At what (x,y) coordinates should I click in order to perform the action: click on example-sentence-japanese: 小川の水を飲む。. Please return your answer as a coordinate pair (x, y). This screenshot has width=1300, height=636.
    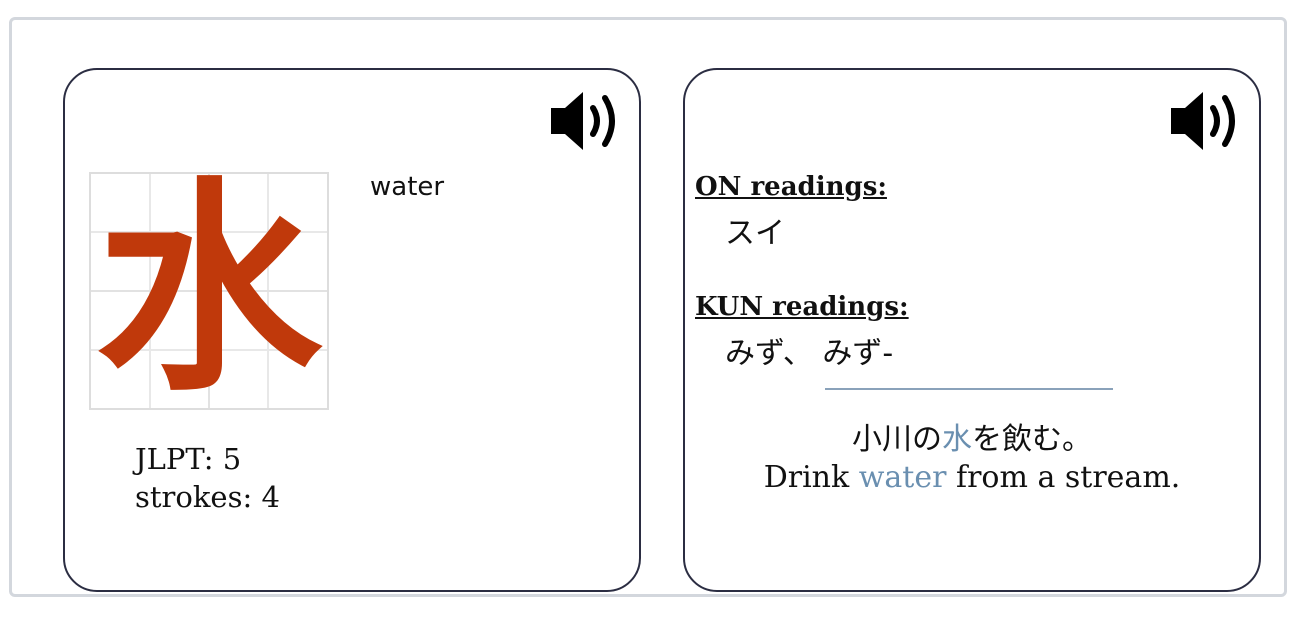
    Looking at the image, I should click on (972, 436).